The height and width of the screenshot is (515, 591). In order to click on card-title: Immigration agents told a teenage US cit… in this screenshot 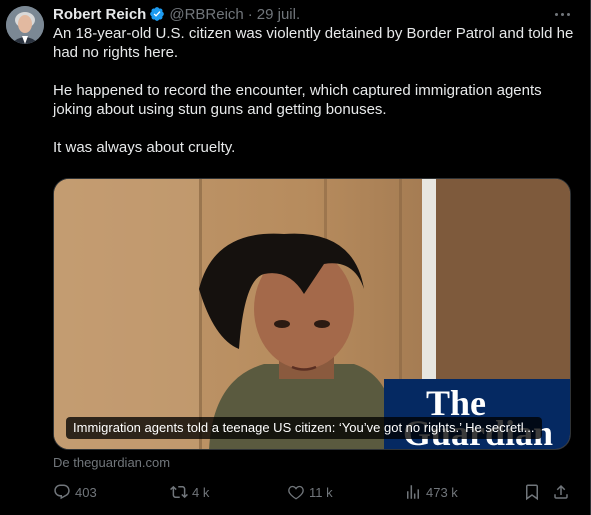, I will do `click(304, 428)`.